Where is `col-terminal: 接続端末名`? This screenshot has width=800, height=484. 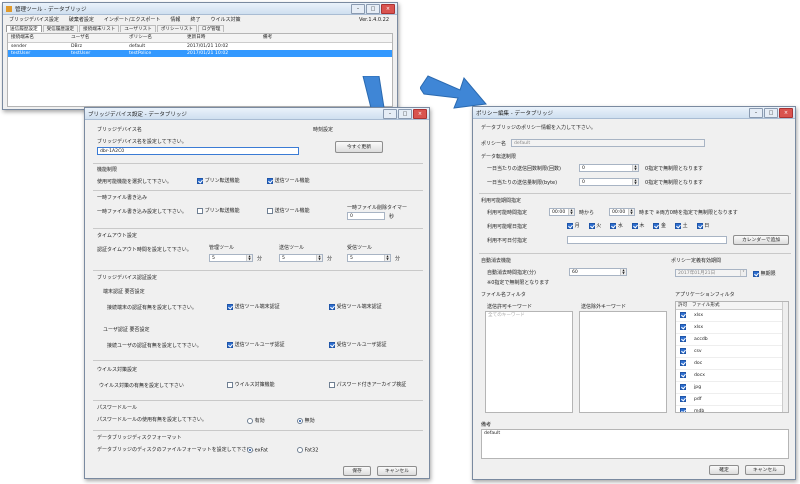
col-terminal: 接続端末名 is located at coordinates (39, 38).